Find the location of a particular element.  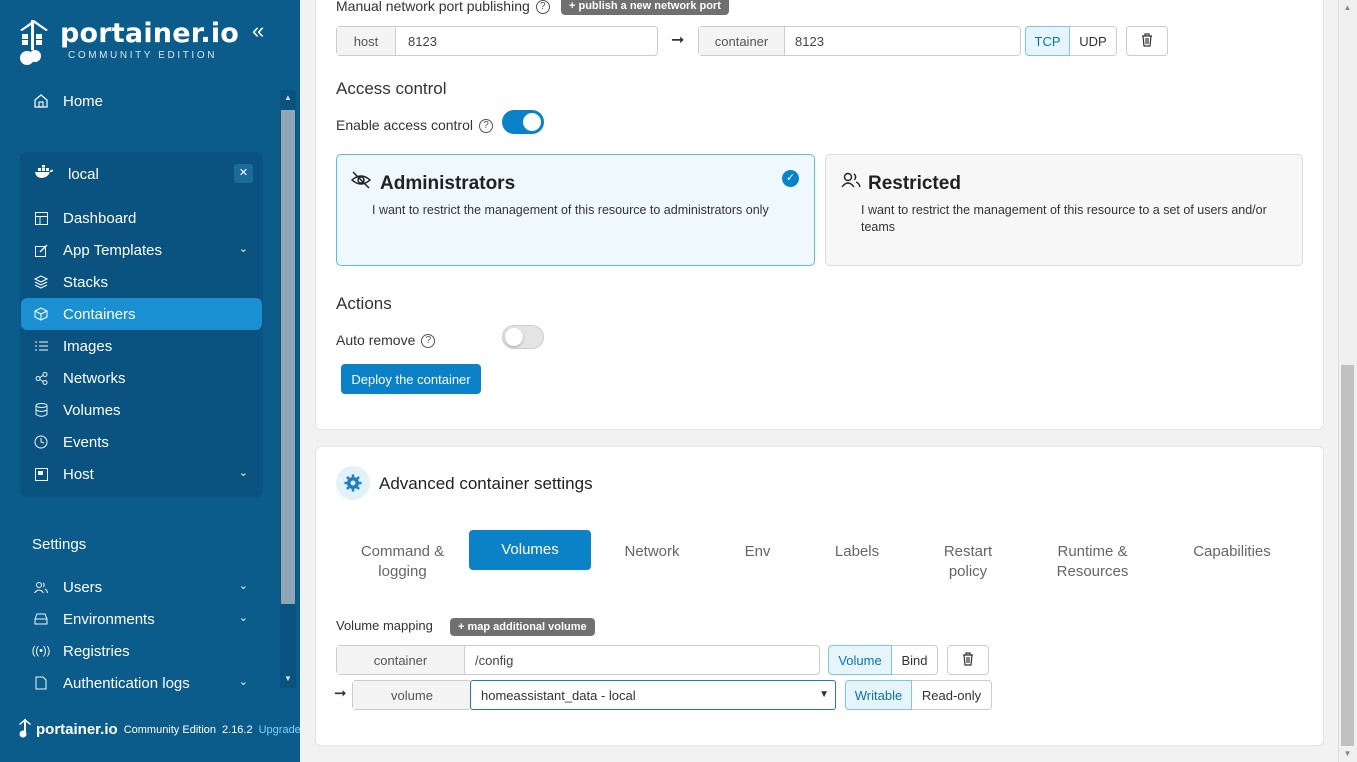

sidebar-item-stacks: Stacks is located at coordinates (141, 282).